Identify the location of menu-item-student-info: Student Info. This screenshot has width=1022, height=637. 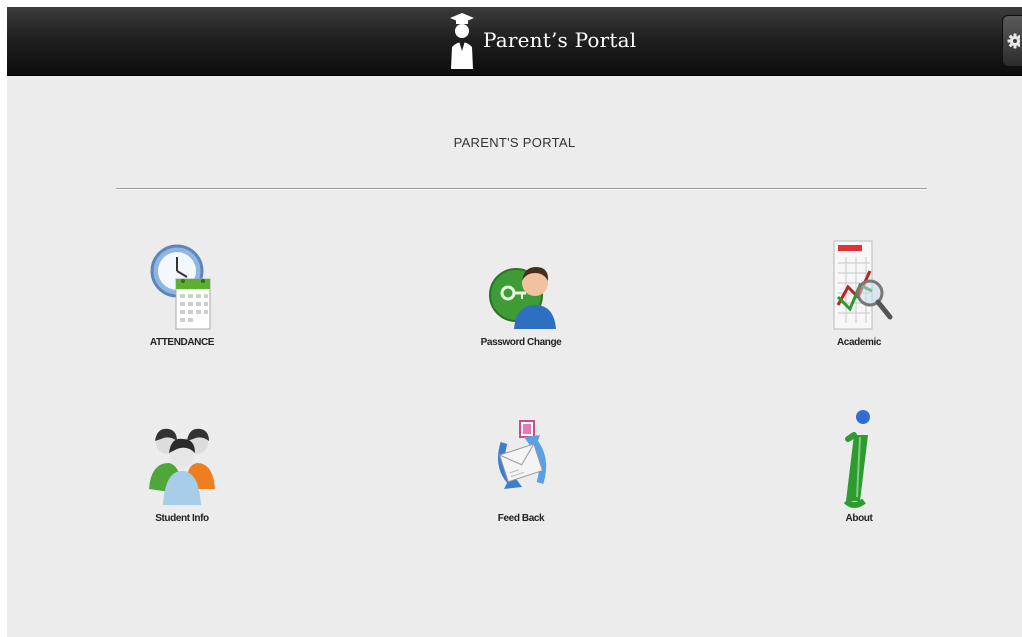
(182, 471).